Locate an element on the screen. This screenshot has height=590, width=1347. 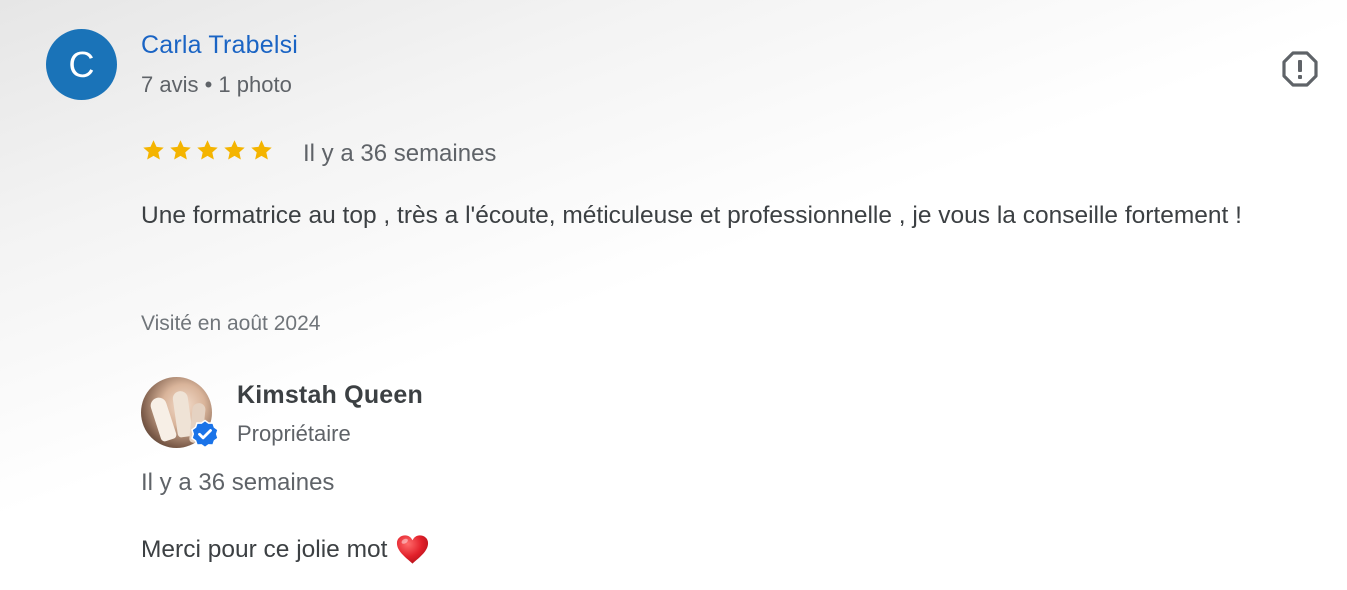
avatar-letter: C is located at coordinates (81, 64).